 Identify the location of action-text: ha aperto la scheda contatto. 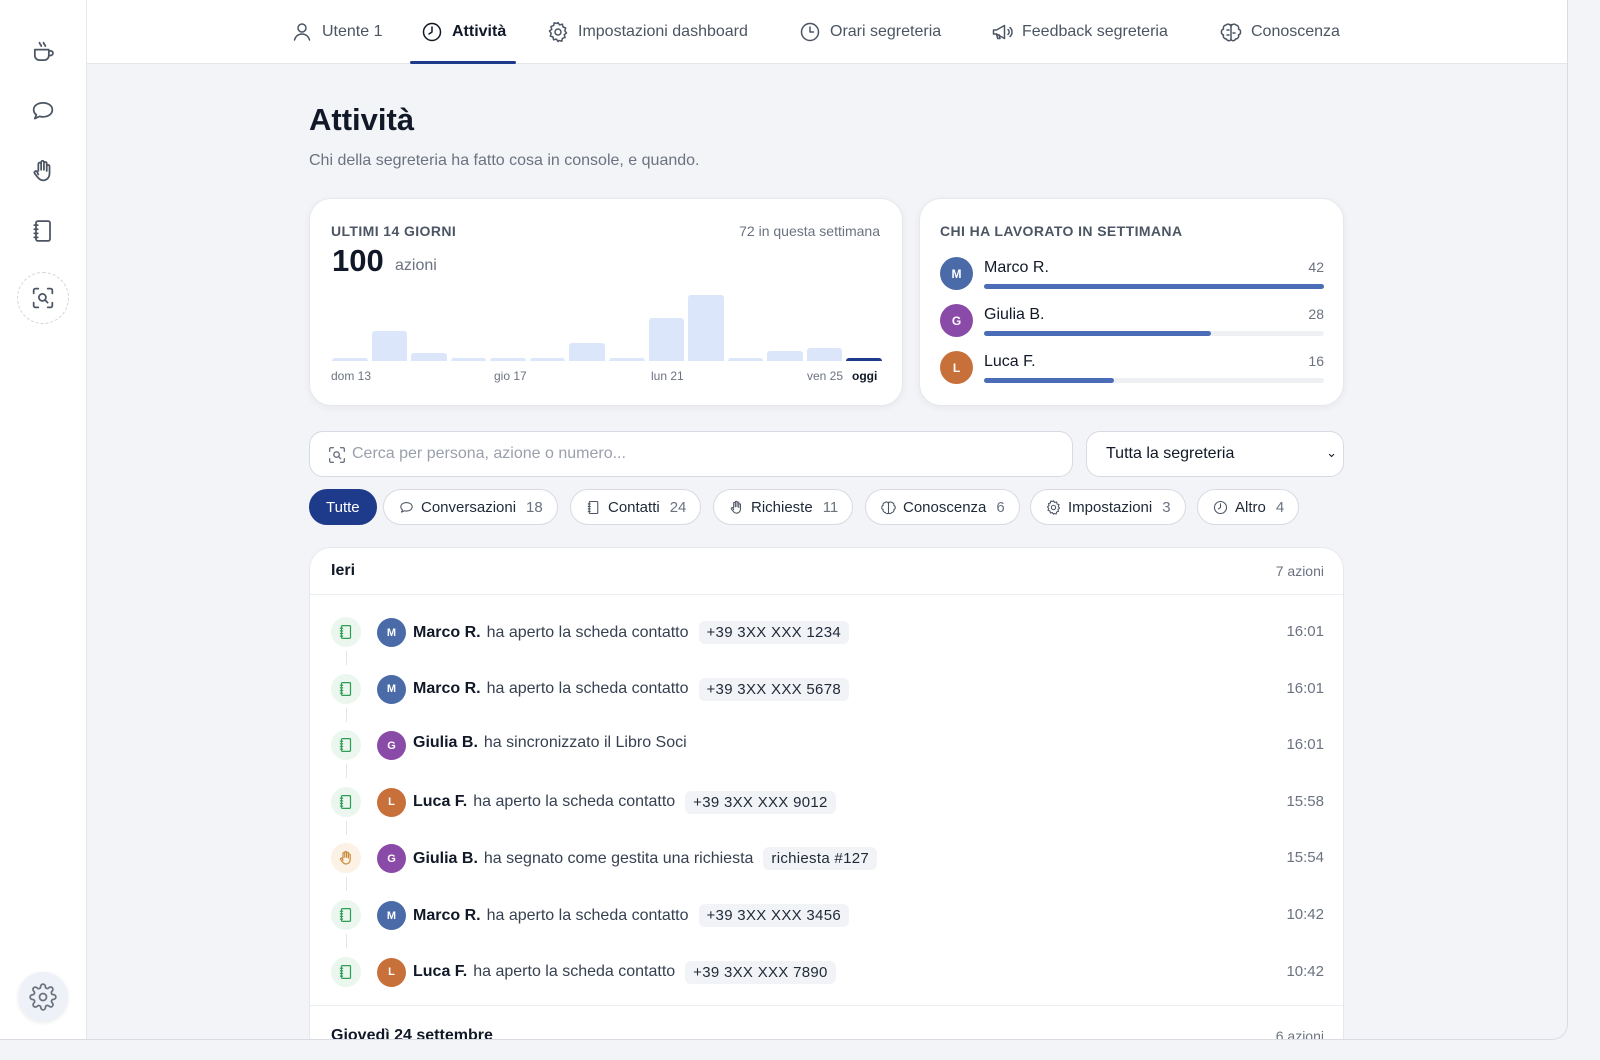
(587, 689).